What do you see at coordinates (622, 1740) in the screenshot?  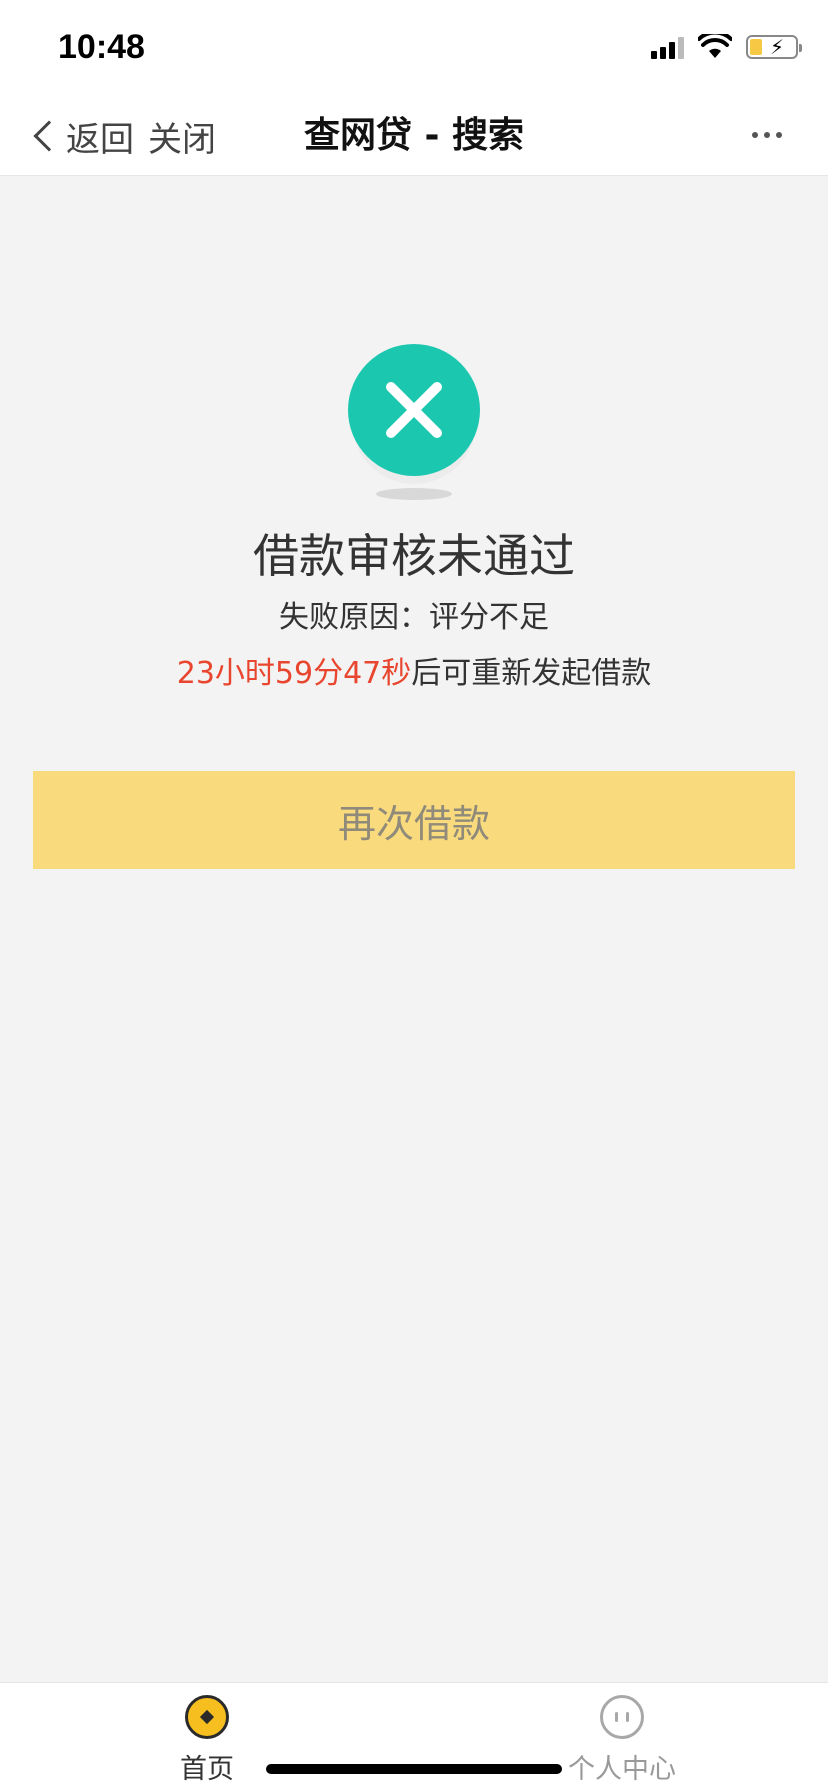 I see `tab-personal-center: 个人中心` at bounding box center [622, 1740].